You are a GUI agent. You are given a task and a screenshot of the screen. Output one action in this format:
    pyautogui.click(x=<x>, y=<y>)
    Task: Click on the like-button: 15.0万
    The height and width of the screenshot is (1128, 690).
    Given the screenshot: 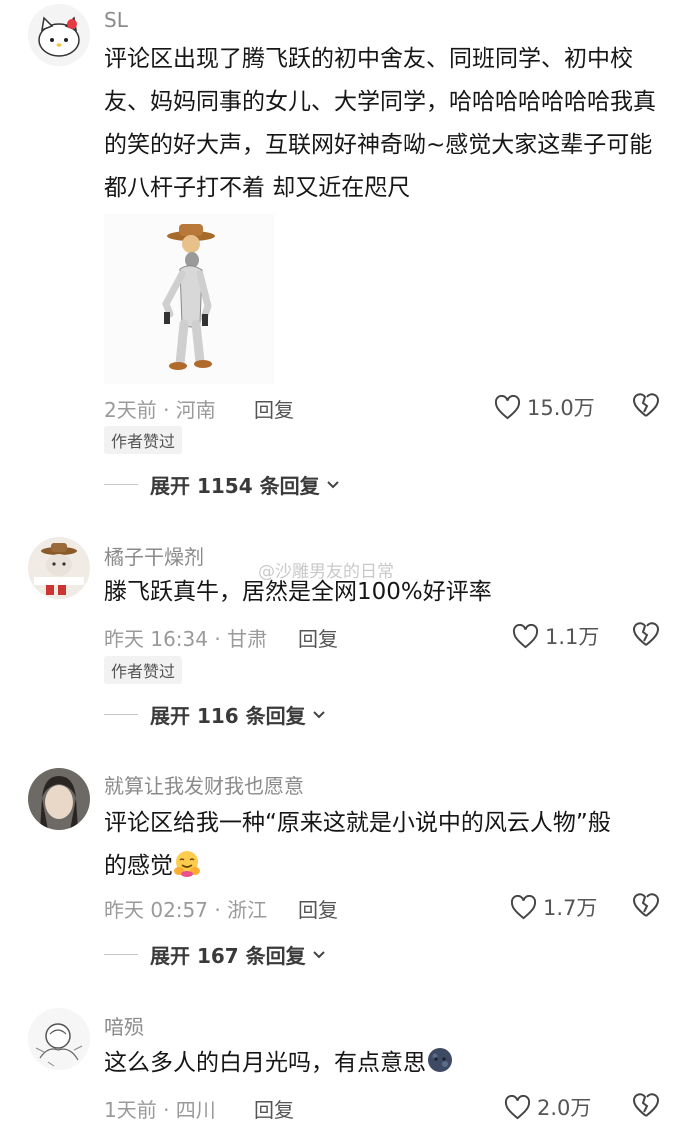 What is the action you would take?
    pyautogui.click(x=544, y=407)
    